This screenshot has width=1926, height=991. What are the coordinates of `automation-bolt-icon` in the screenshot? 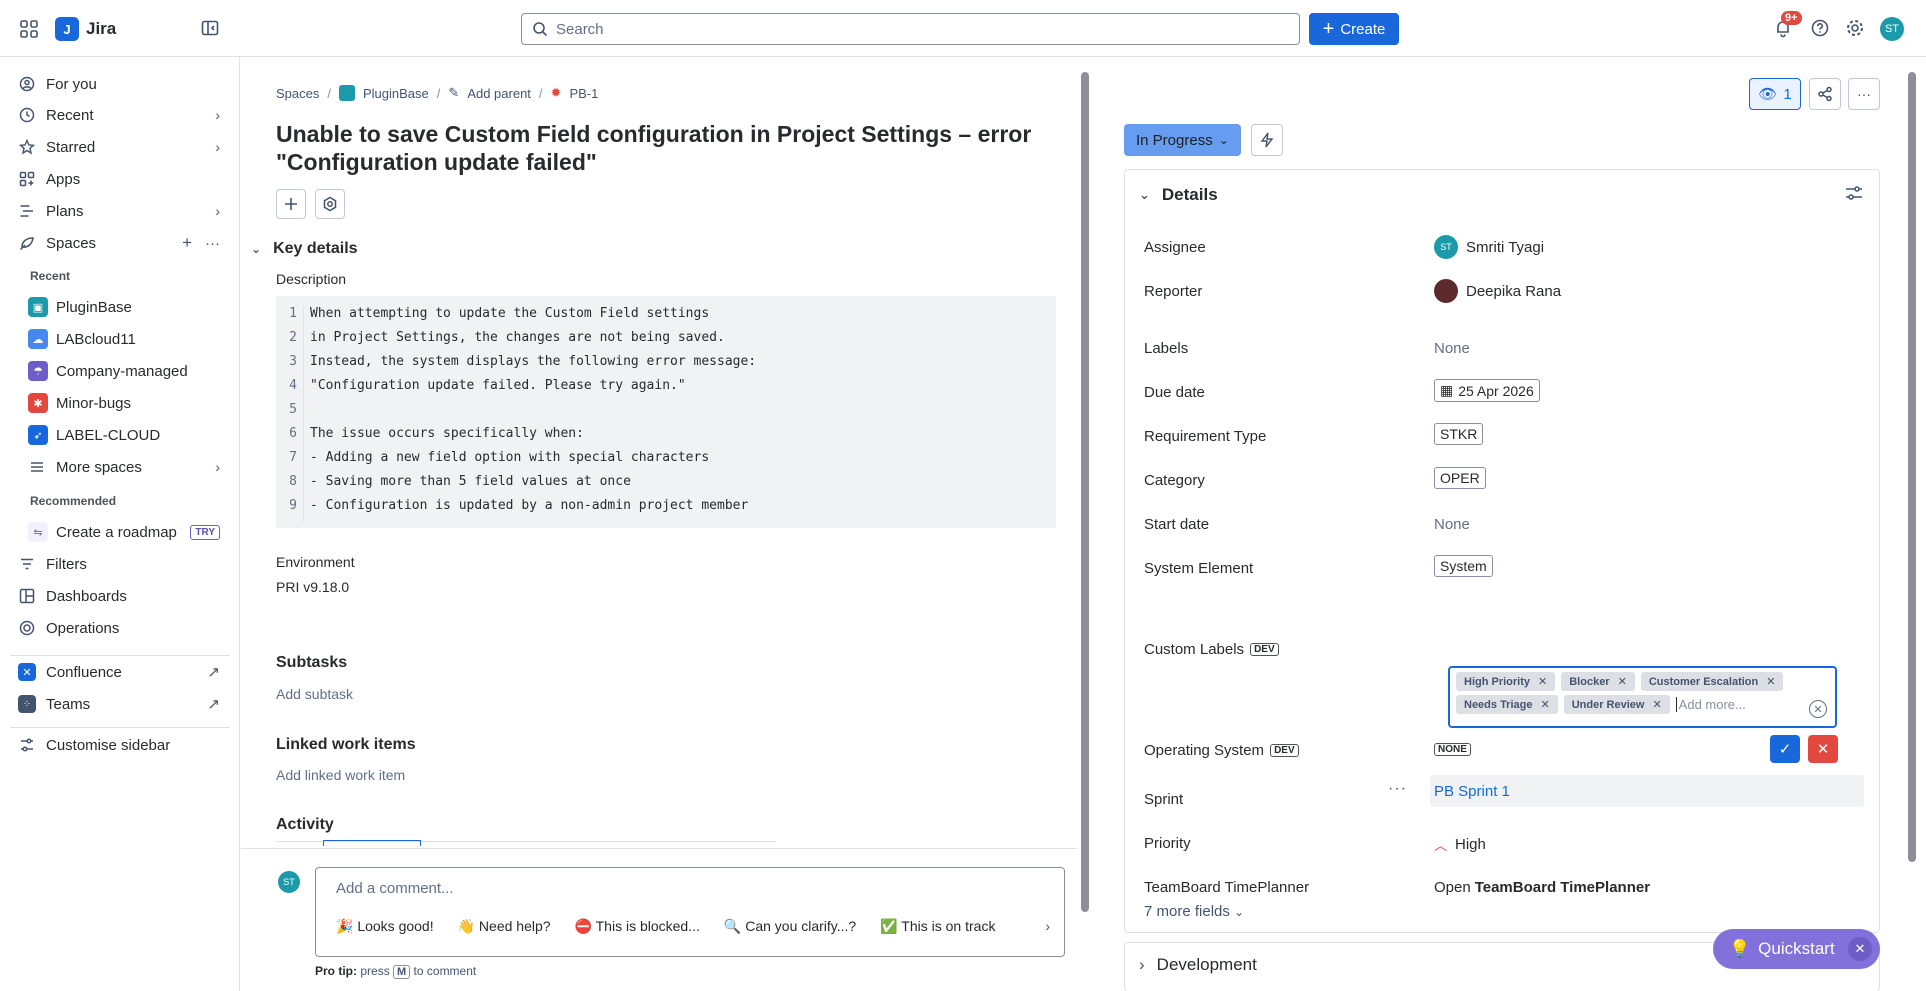 It's located at (1267, 140).